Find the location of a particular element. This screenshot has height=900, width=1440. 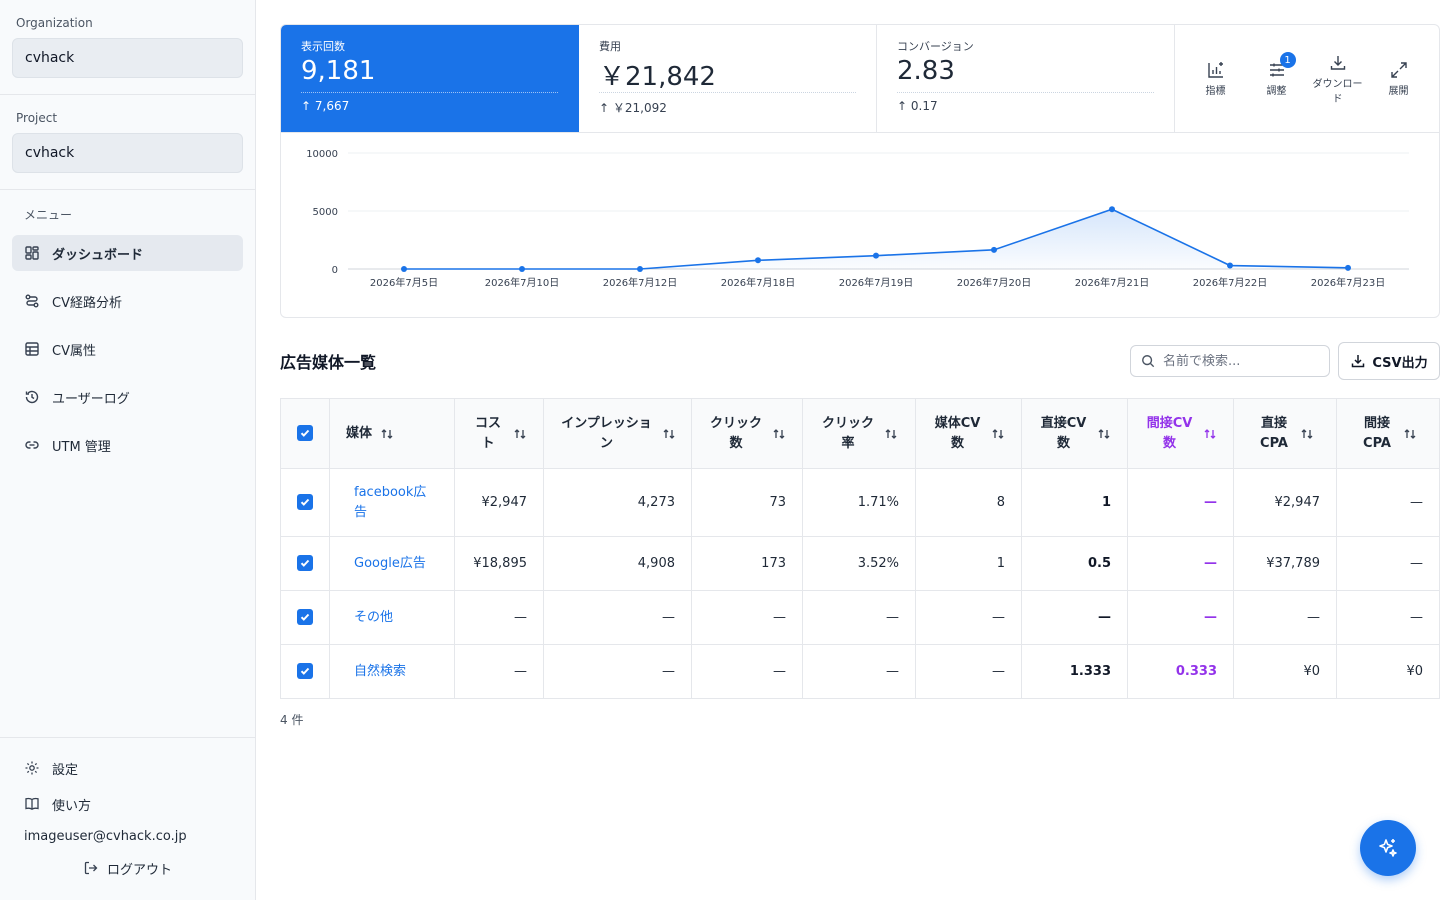

search-box is located at coordinates (1230, 361).